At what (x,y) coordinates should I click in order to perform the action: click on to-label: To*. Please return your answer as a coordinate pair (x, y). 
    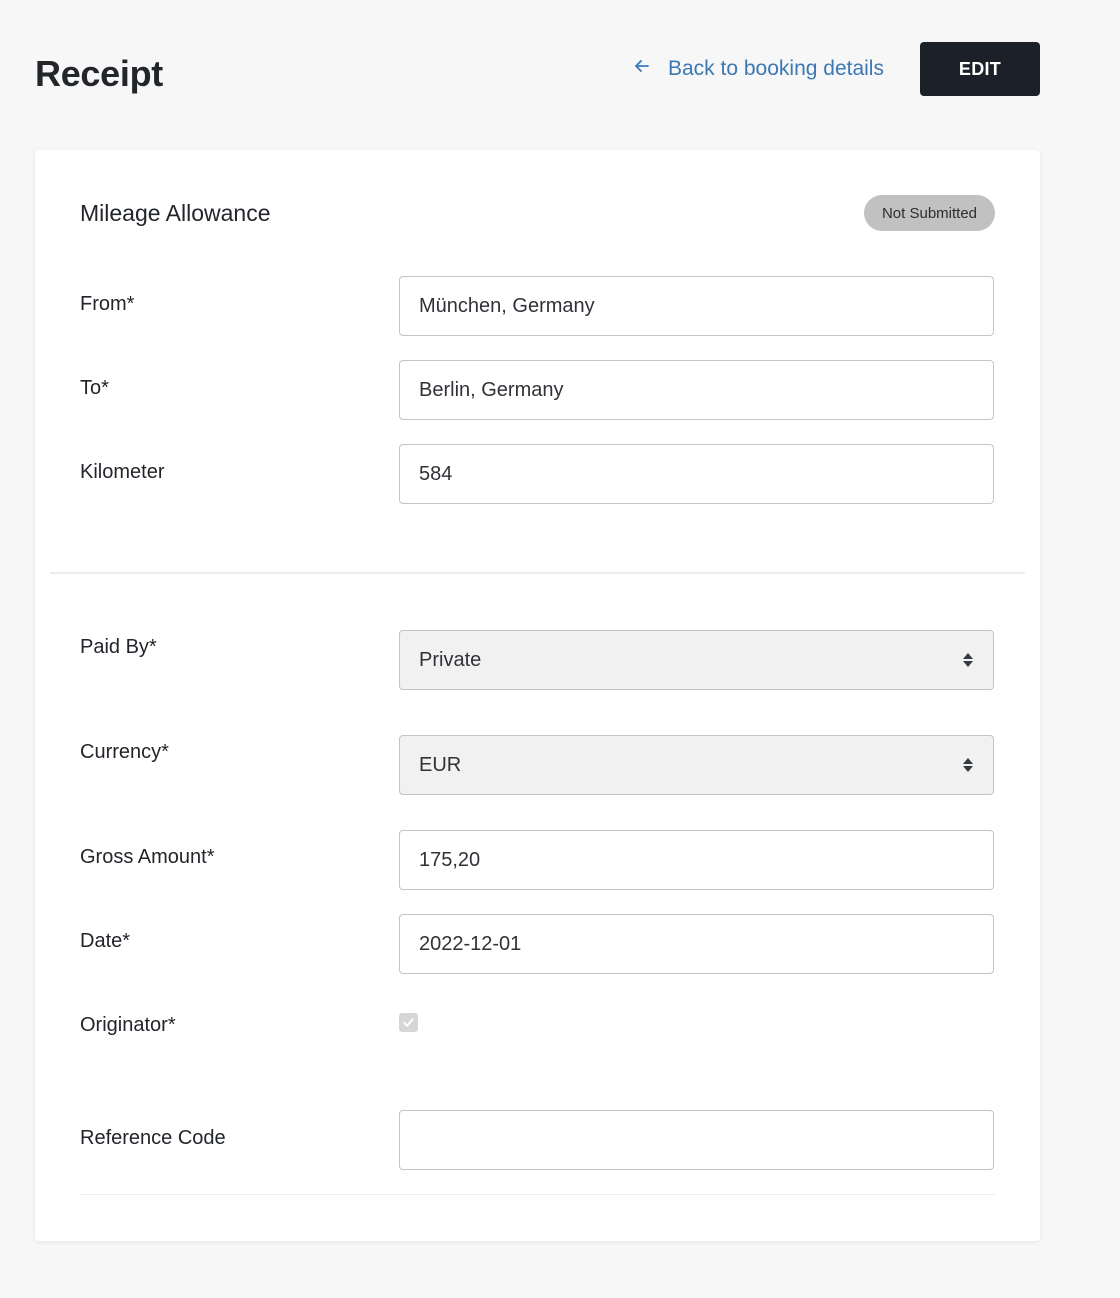
    Looking at the image, I should click on (94, 388).